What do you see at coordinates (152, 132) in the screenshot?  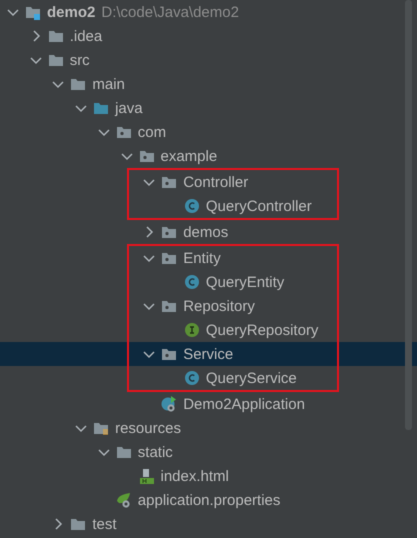 I see `node-label: com` at bounding box center [152, 132].